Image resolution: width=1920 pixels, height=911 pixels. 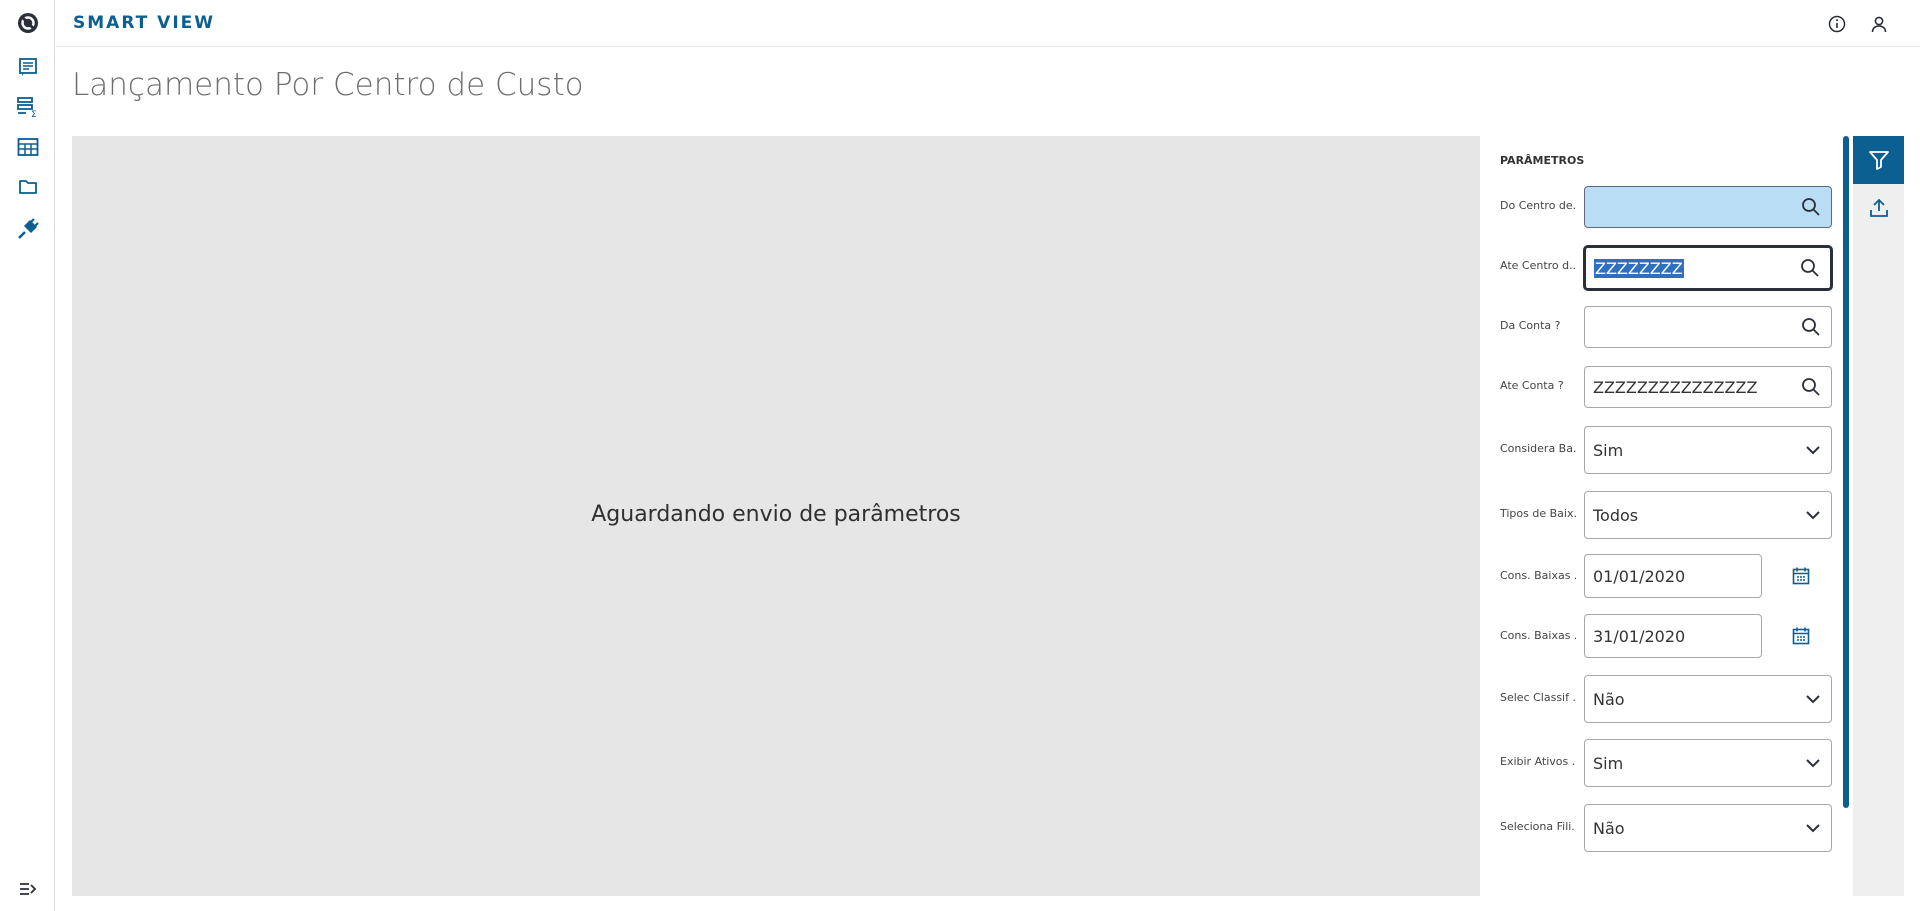 What do you see at coordinates (27, 229) in the screenshot?
I see `plug-icon` at bounding box center [27, 229].